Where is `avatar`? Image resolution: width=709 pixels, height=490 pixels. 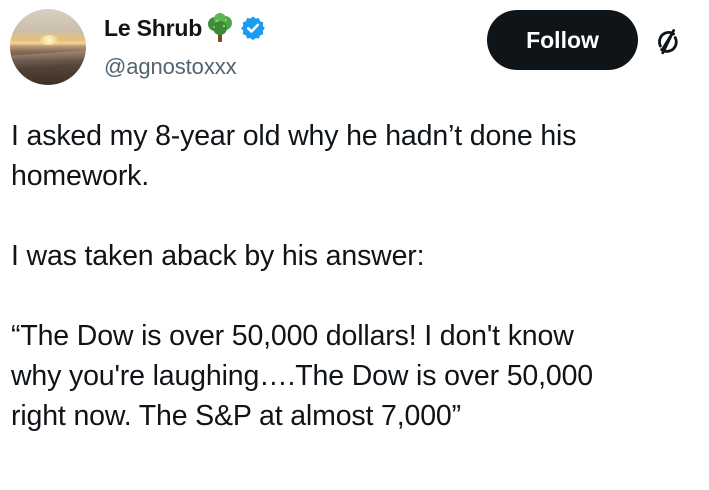 avatar is located at coordinates (48, 47).